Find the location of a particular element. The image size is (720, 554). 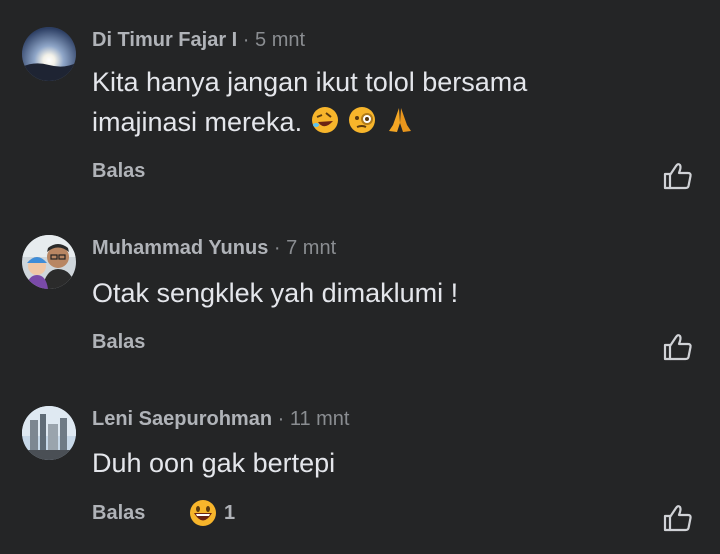

author-name: Muhammad Yunus is located at coordinates (180, 248).